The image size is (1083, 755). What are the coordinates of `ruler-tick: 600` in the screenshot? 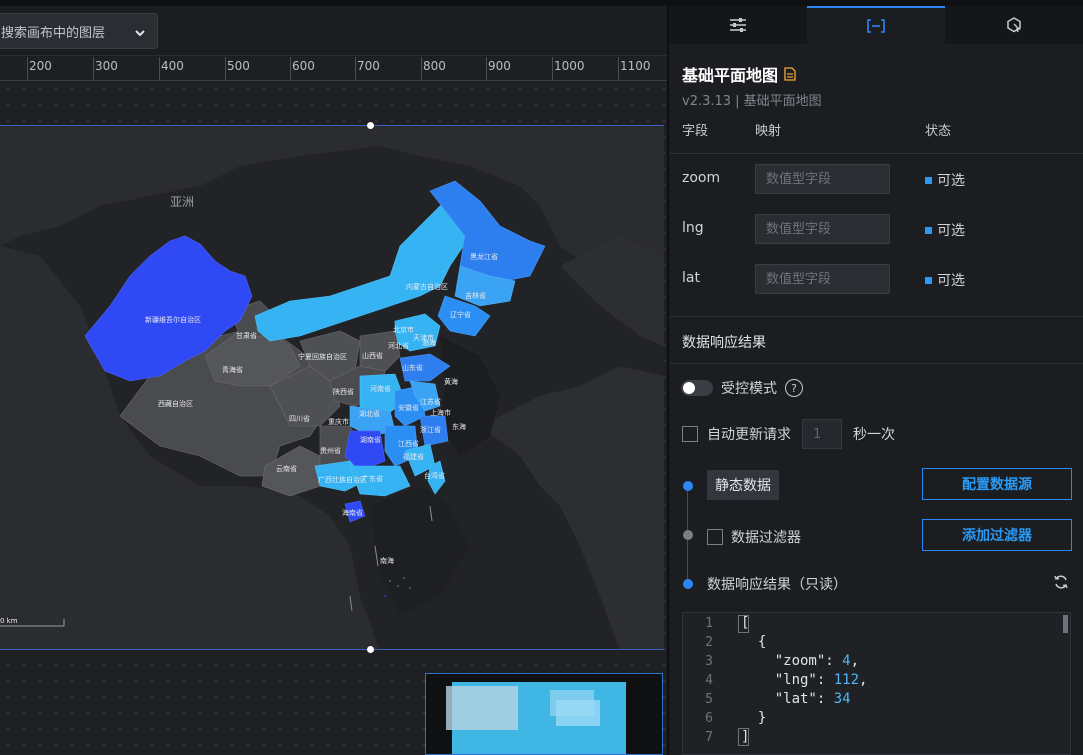 It's located at (303, 66).